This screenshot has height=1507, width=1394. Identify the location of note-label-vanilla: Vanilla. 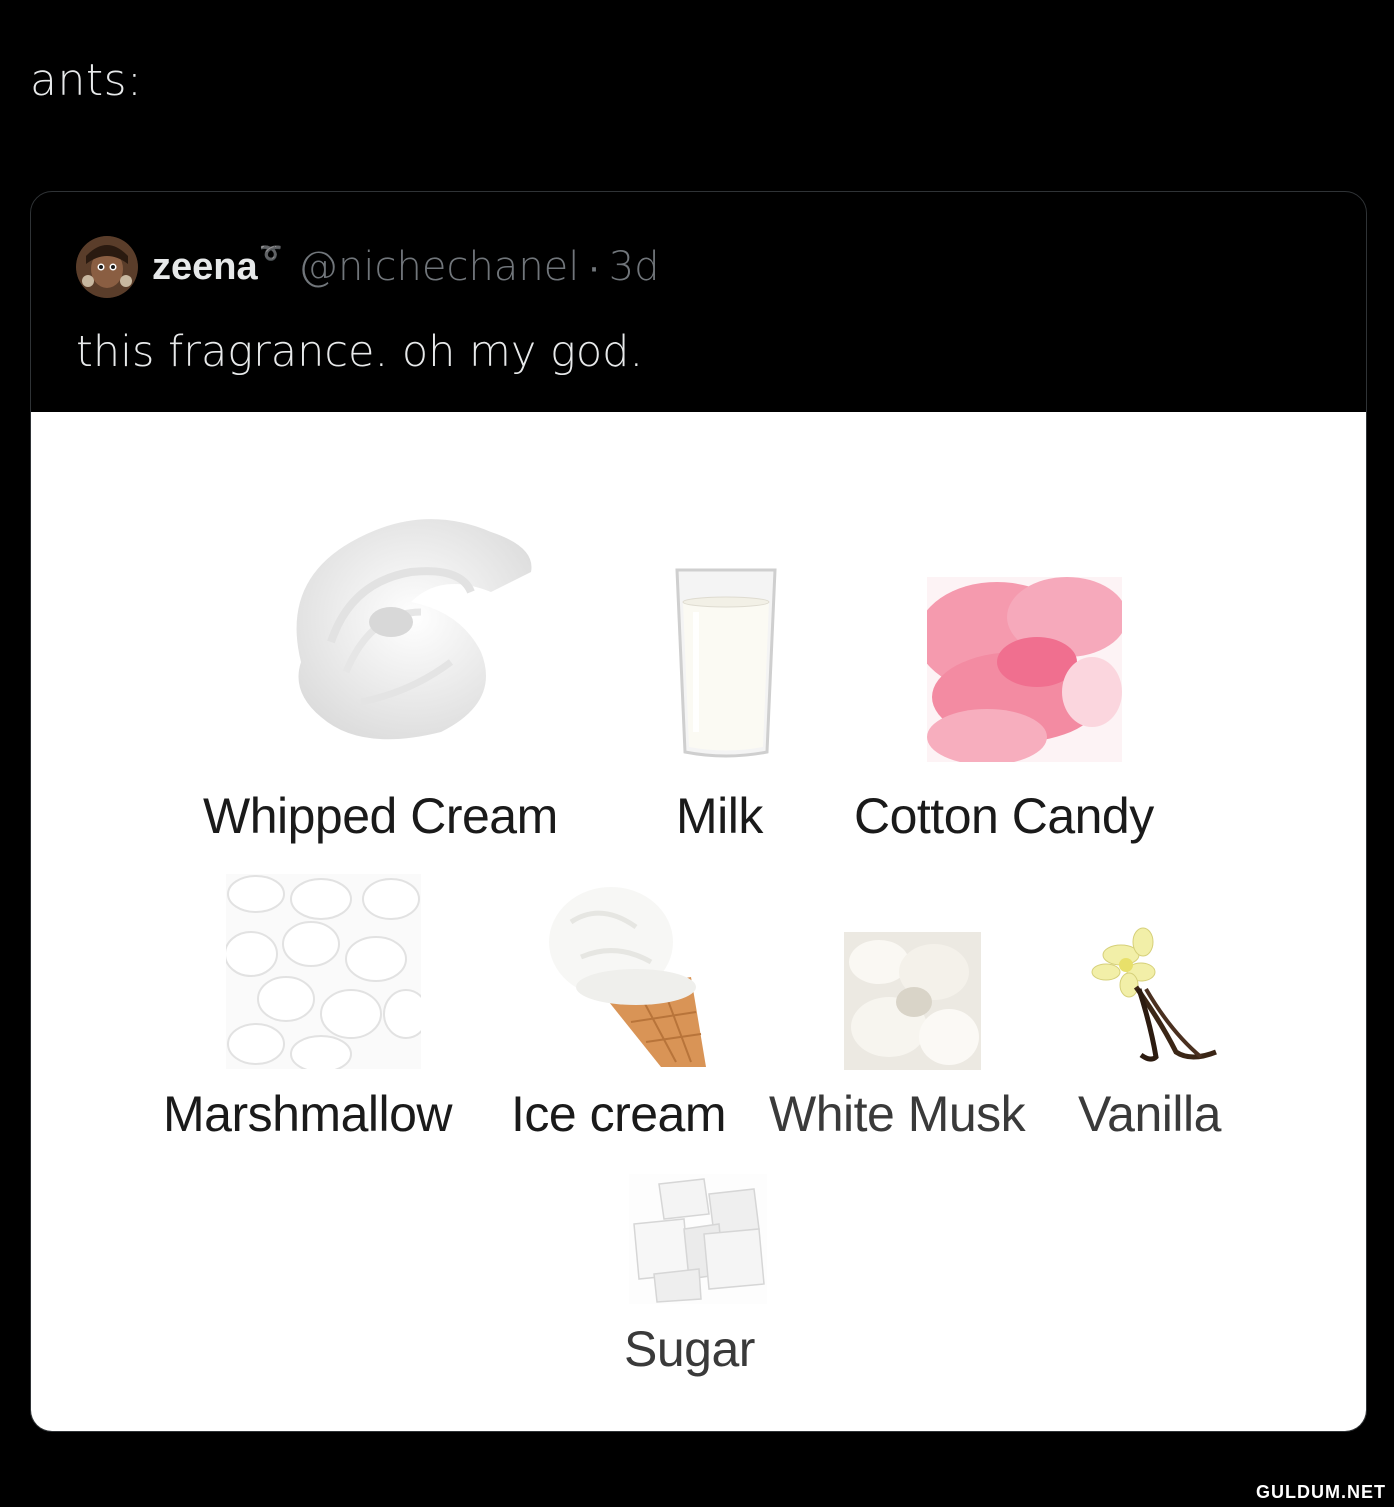
(1149, 1114).